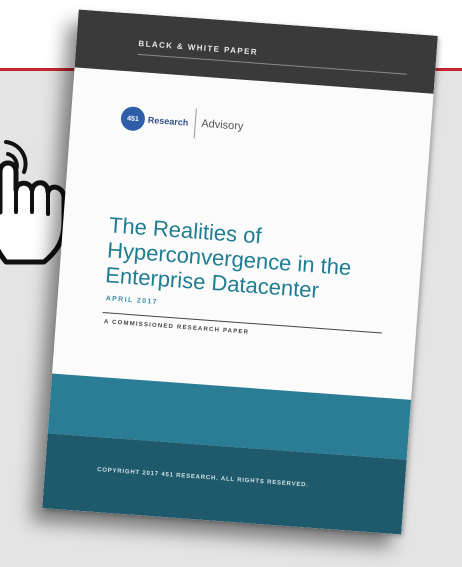 The height and width of the screenshot is (567, 462). I want to click on logo-wordmark: Research, so click(168, 121).